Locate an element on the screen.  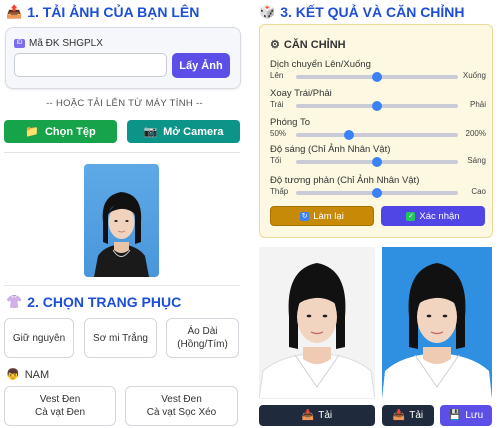
or-divider-text: -- HOẶC TẢI LÊN TỪ MÁY TÍNH -- is located at coordinates (124, 103).